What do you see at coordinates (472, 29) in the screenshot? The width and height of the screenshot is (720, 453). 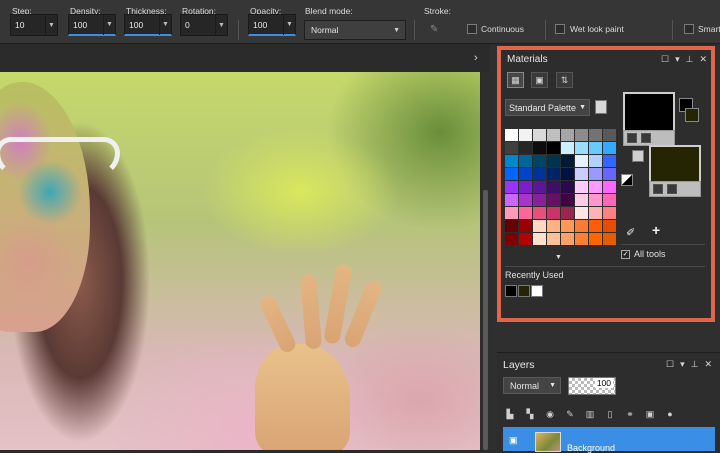 I see `continuous-checkbox` at bounding box center [472, 29].